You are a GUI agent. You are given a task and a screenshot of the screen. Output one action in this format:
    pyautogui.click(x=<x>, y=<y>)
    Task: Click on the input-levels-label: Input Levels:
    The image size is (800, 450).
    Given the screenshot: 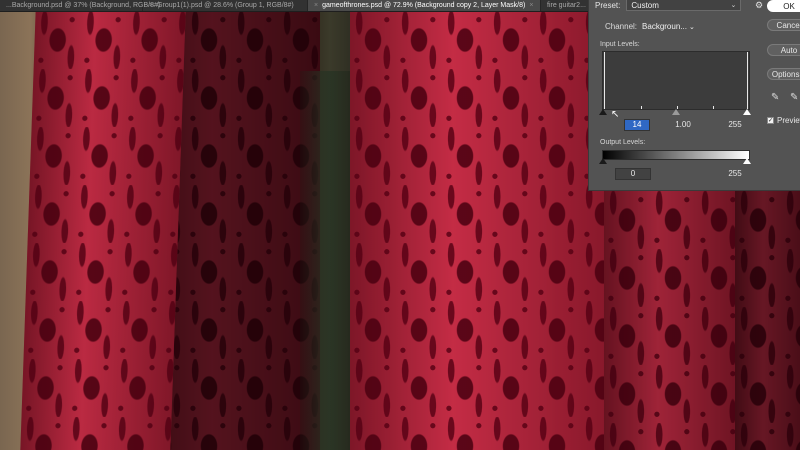 What is the action you would take?
    pyautogui.click(x=620, y=44)
    